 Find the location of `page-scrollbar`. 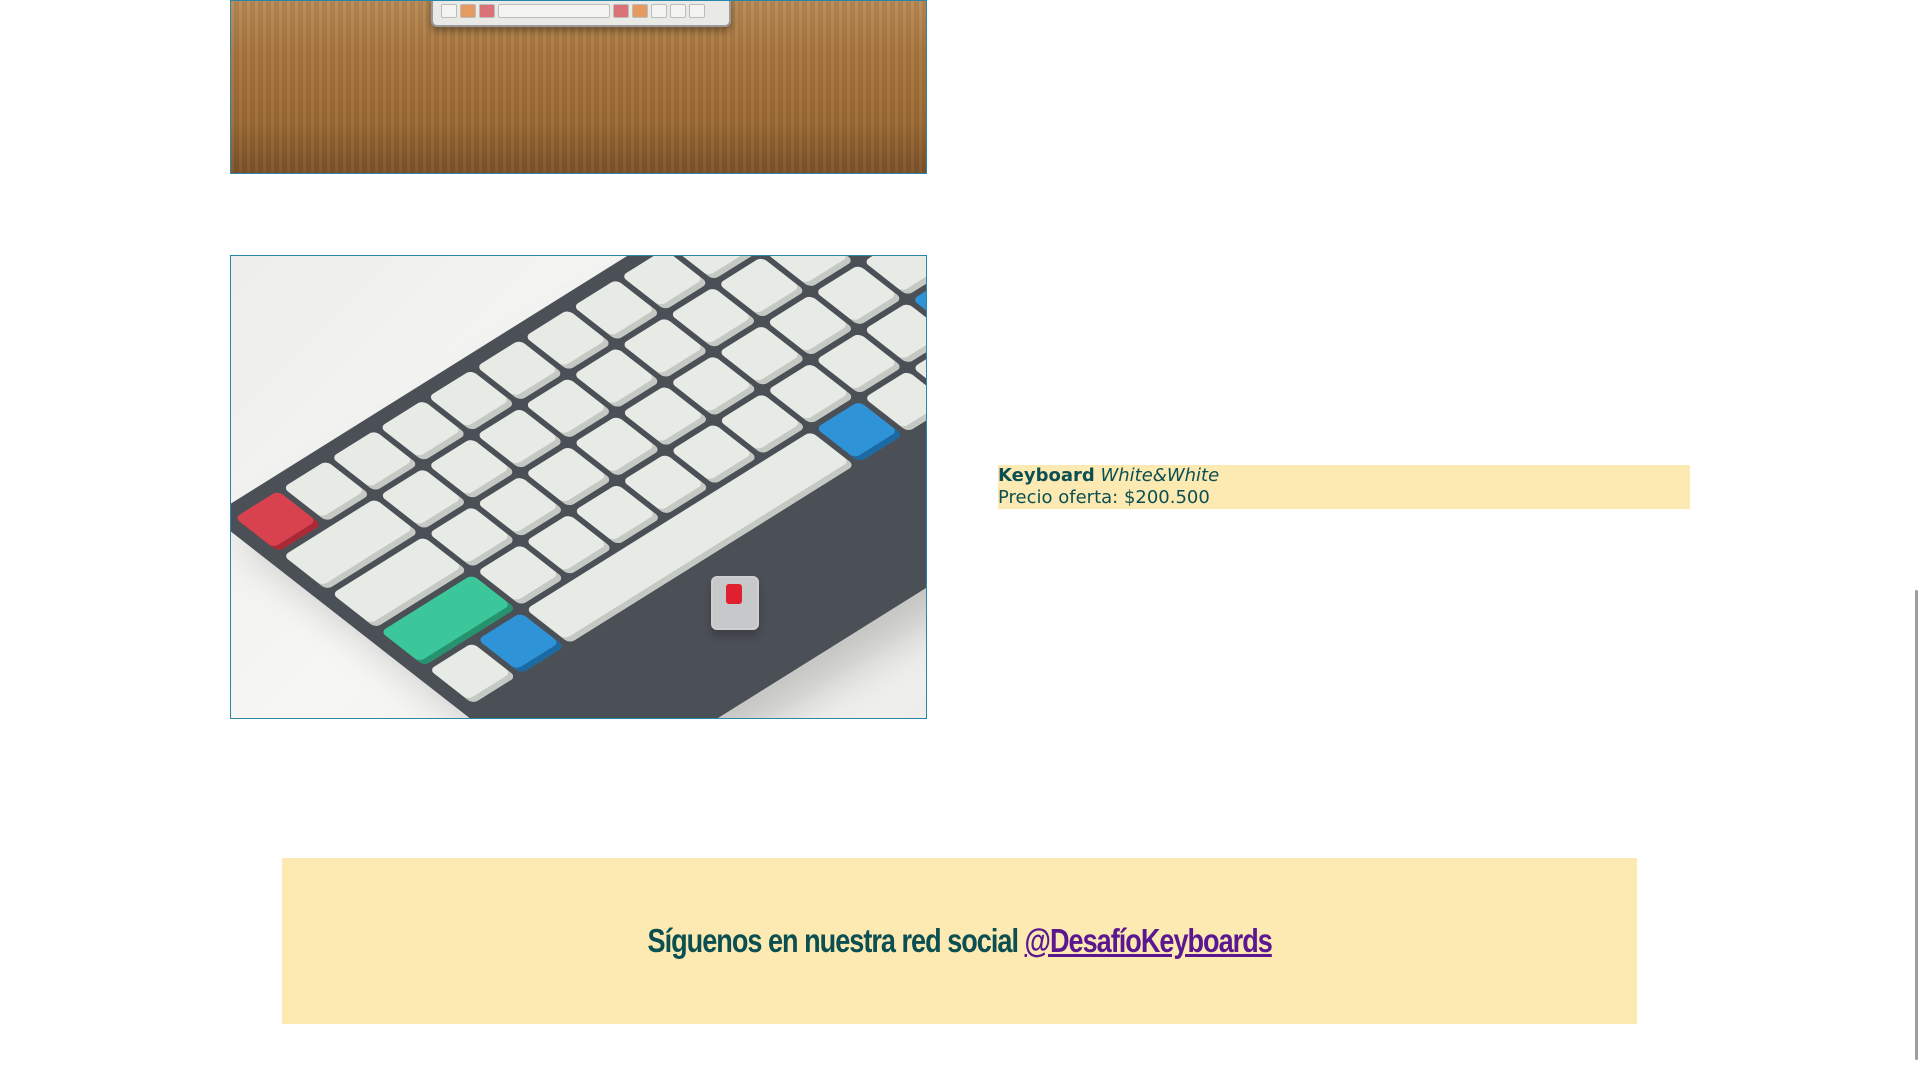

page-scrollbar is located at coordinates (1917, 540).